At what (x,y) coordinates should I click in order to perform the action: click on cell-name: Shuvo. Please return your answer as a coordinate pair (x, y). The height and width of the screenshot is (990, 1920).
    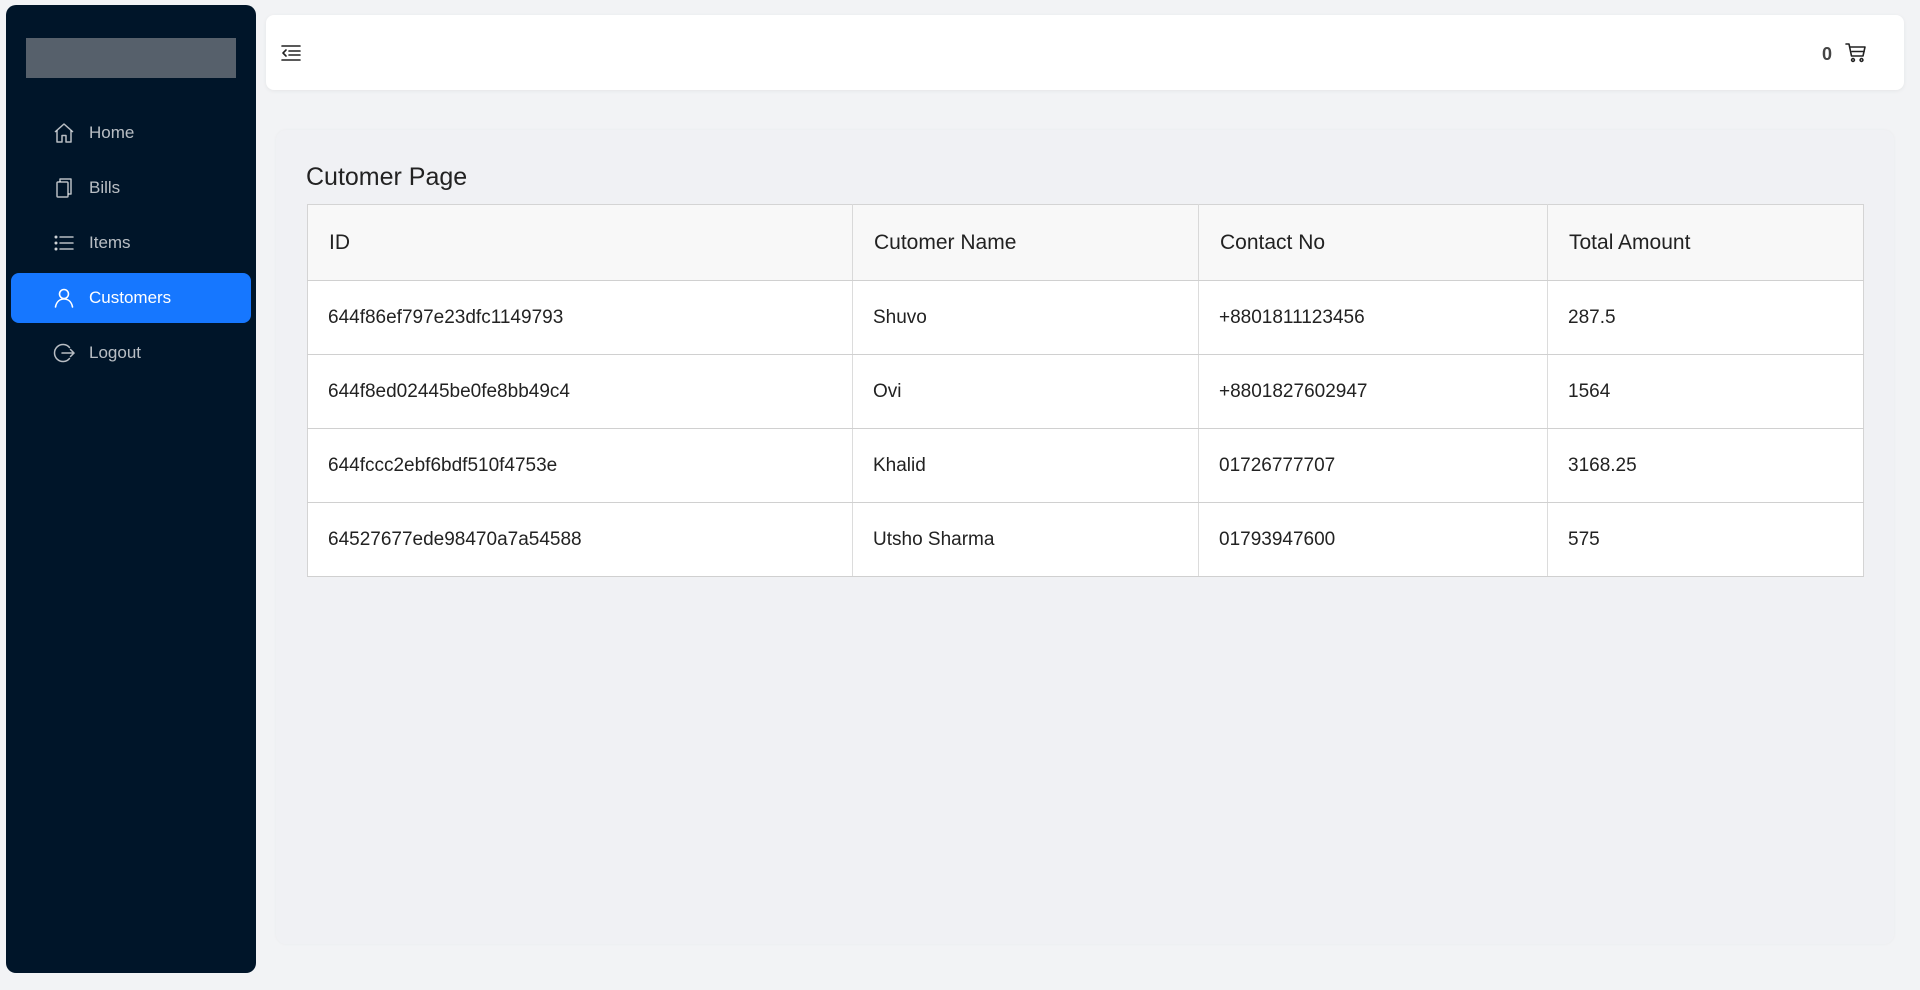
    Looking at the image, I should click on (1025, 317).